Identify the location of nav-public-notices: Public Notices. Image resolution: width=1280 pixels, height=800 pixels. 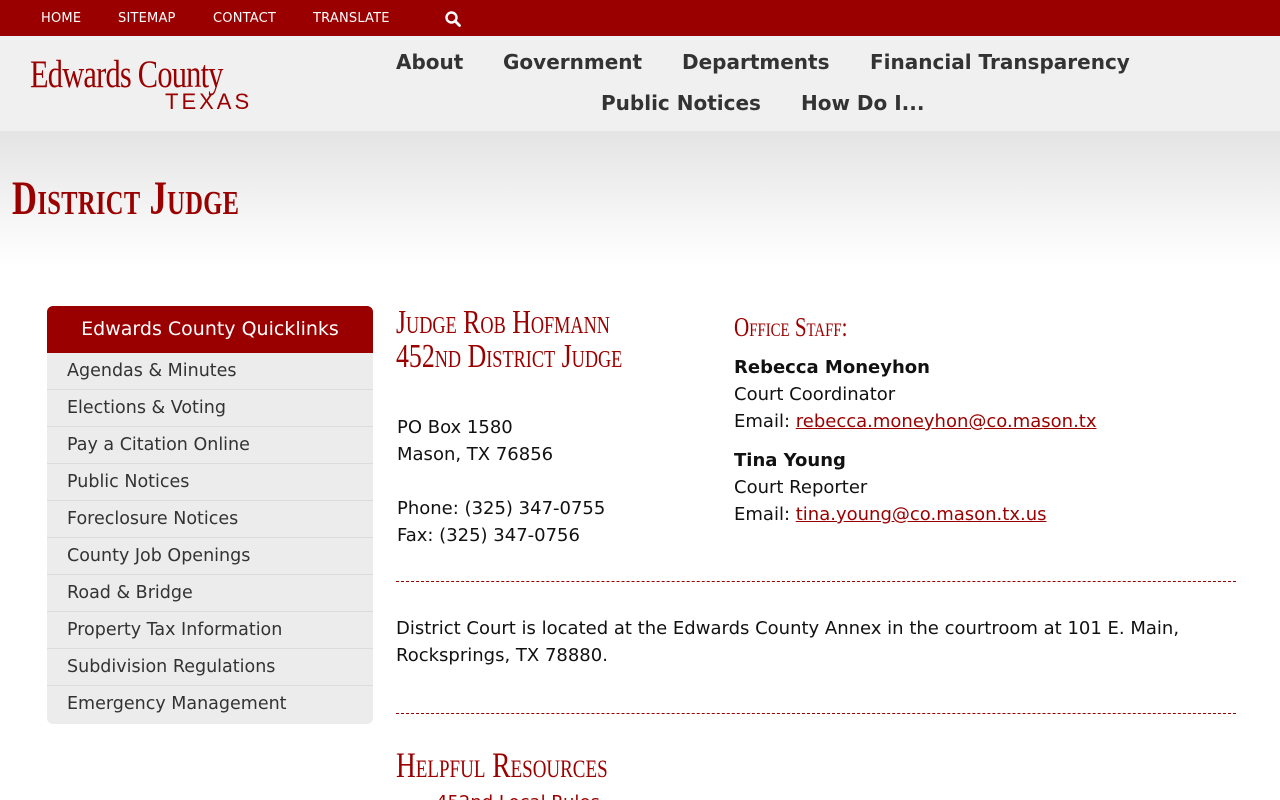
(681, 103).